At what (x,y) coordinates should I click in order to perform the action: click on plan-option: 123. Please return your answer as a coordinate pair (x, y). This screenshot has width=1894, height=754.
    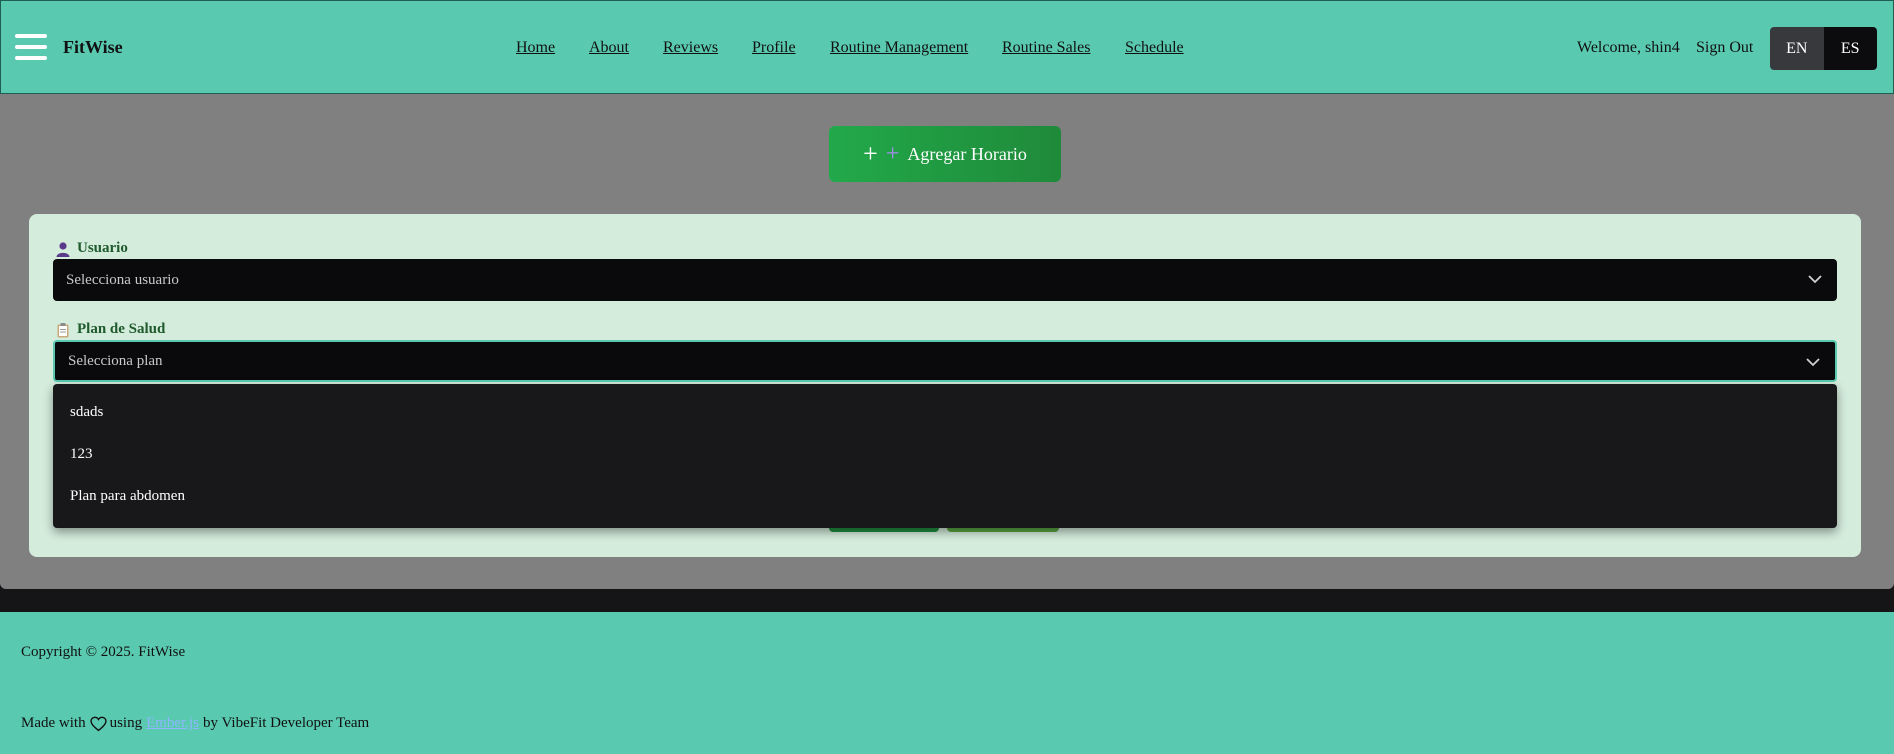
    Looking at the image, I should click on (81, 454).